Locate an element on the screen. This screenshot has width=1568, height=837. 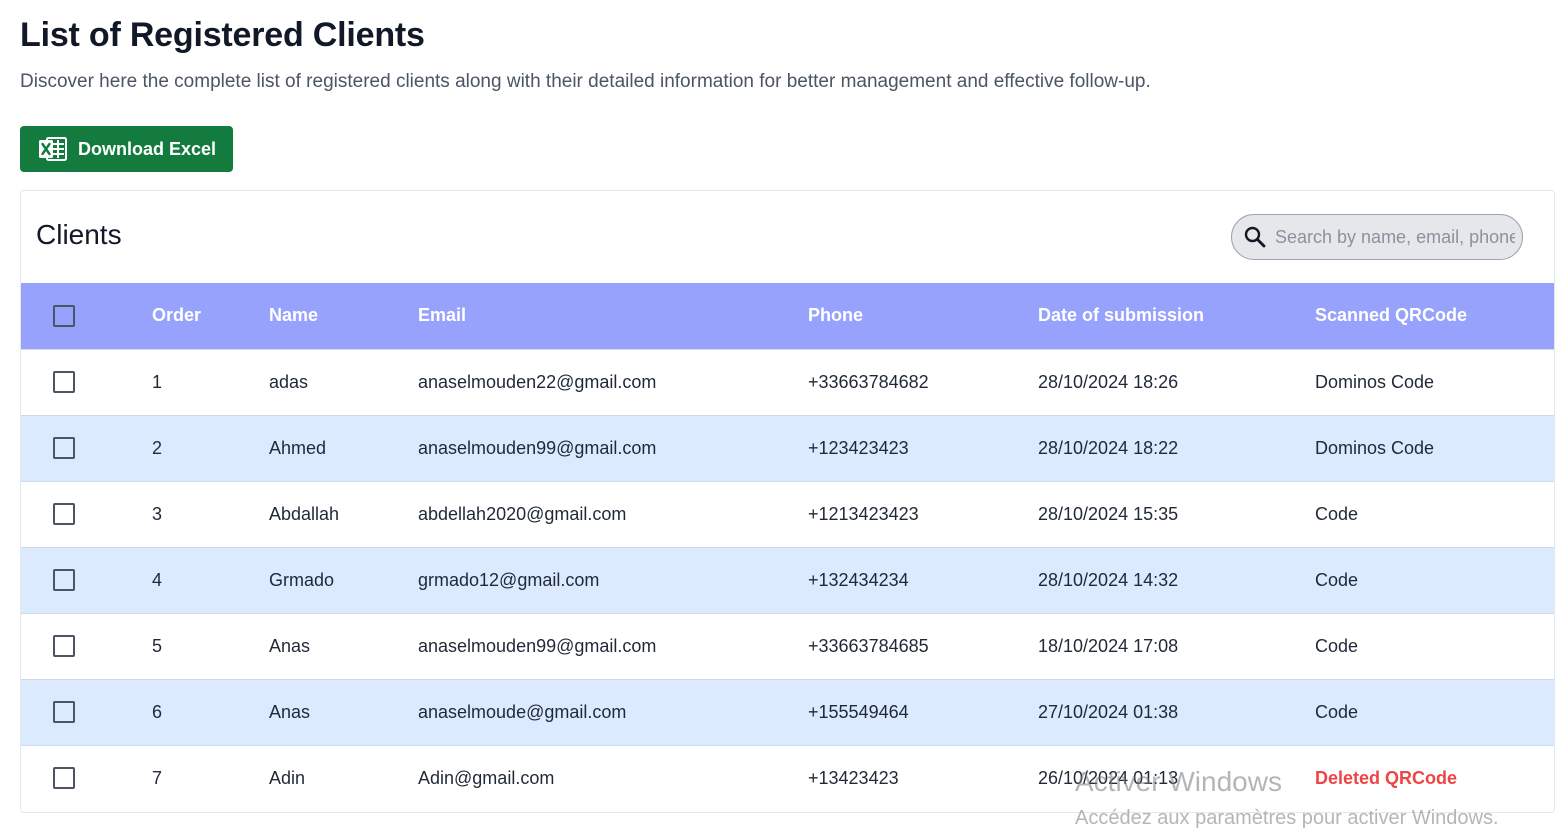
cell-phone: +13423423 is located at coordinates (853, 777).